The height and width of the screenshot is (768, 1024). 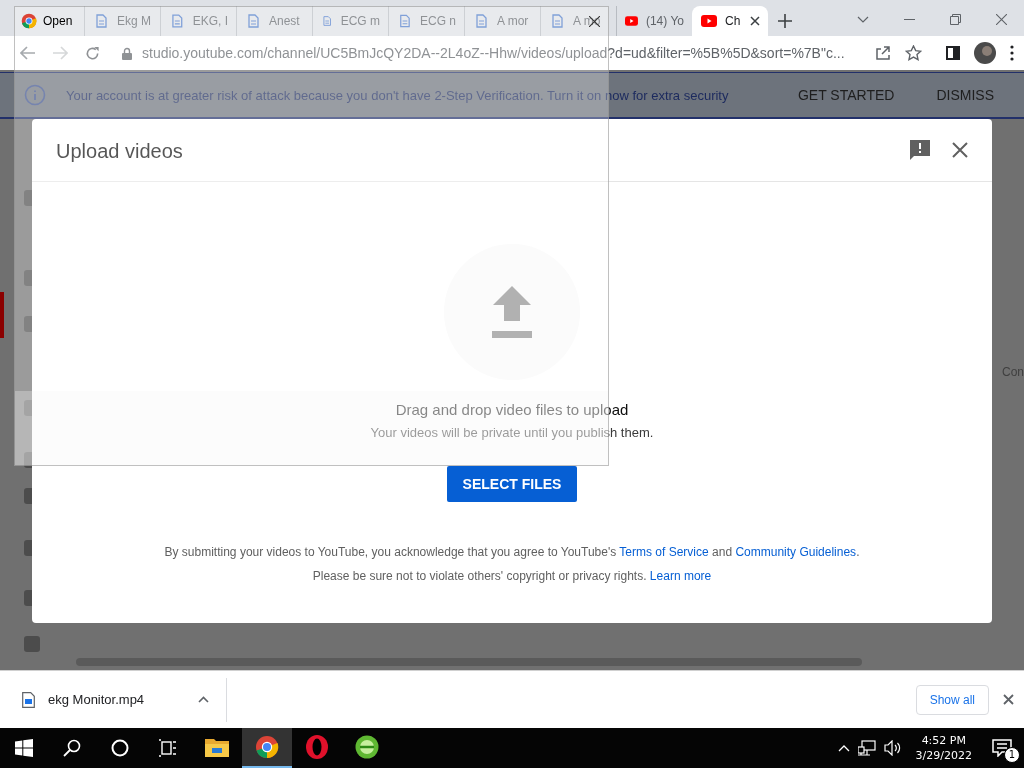 What do you see at coordinates (943, 740) in the screenshot?
I see `clock-time: 4:52 PM` at bounding box center [943, 740].